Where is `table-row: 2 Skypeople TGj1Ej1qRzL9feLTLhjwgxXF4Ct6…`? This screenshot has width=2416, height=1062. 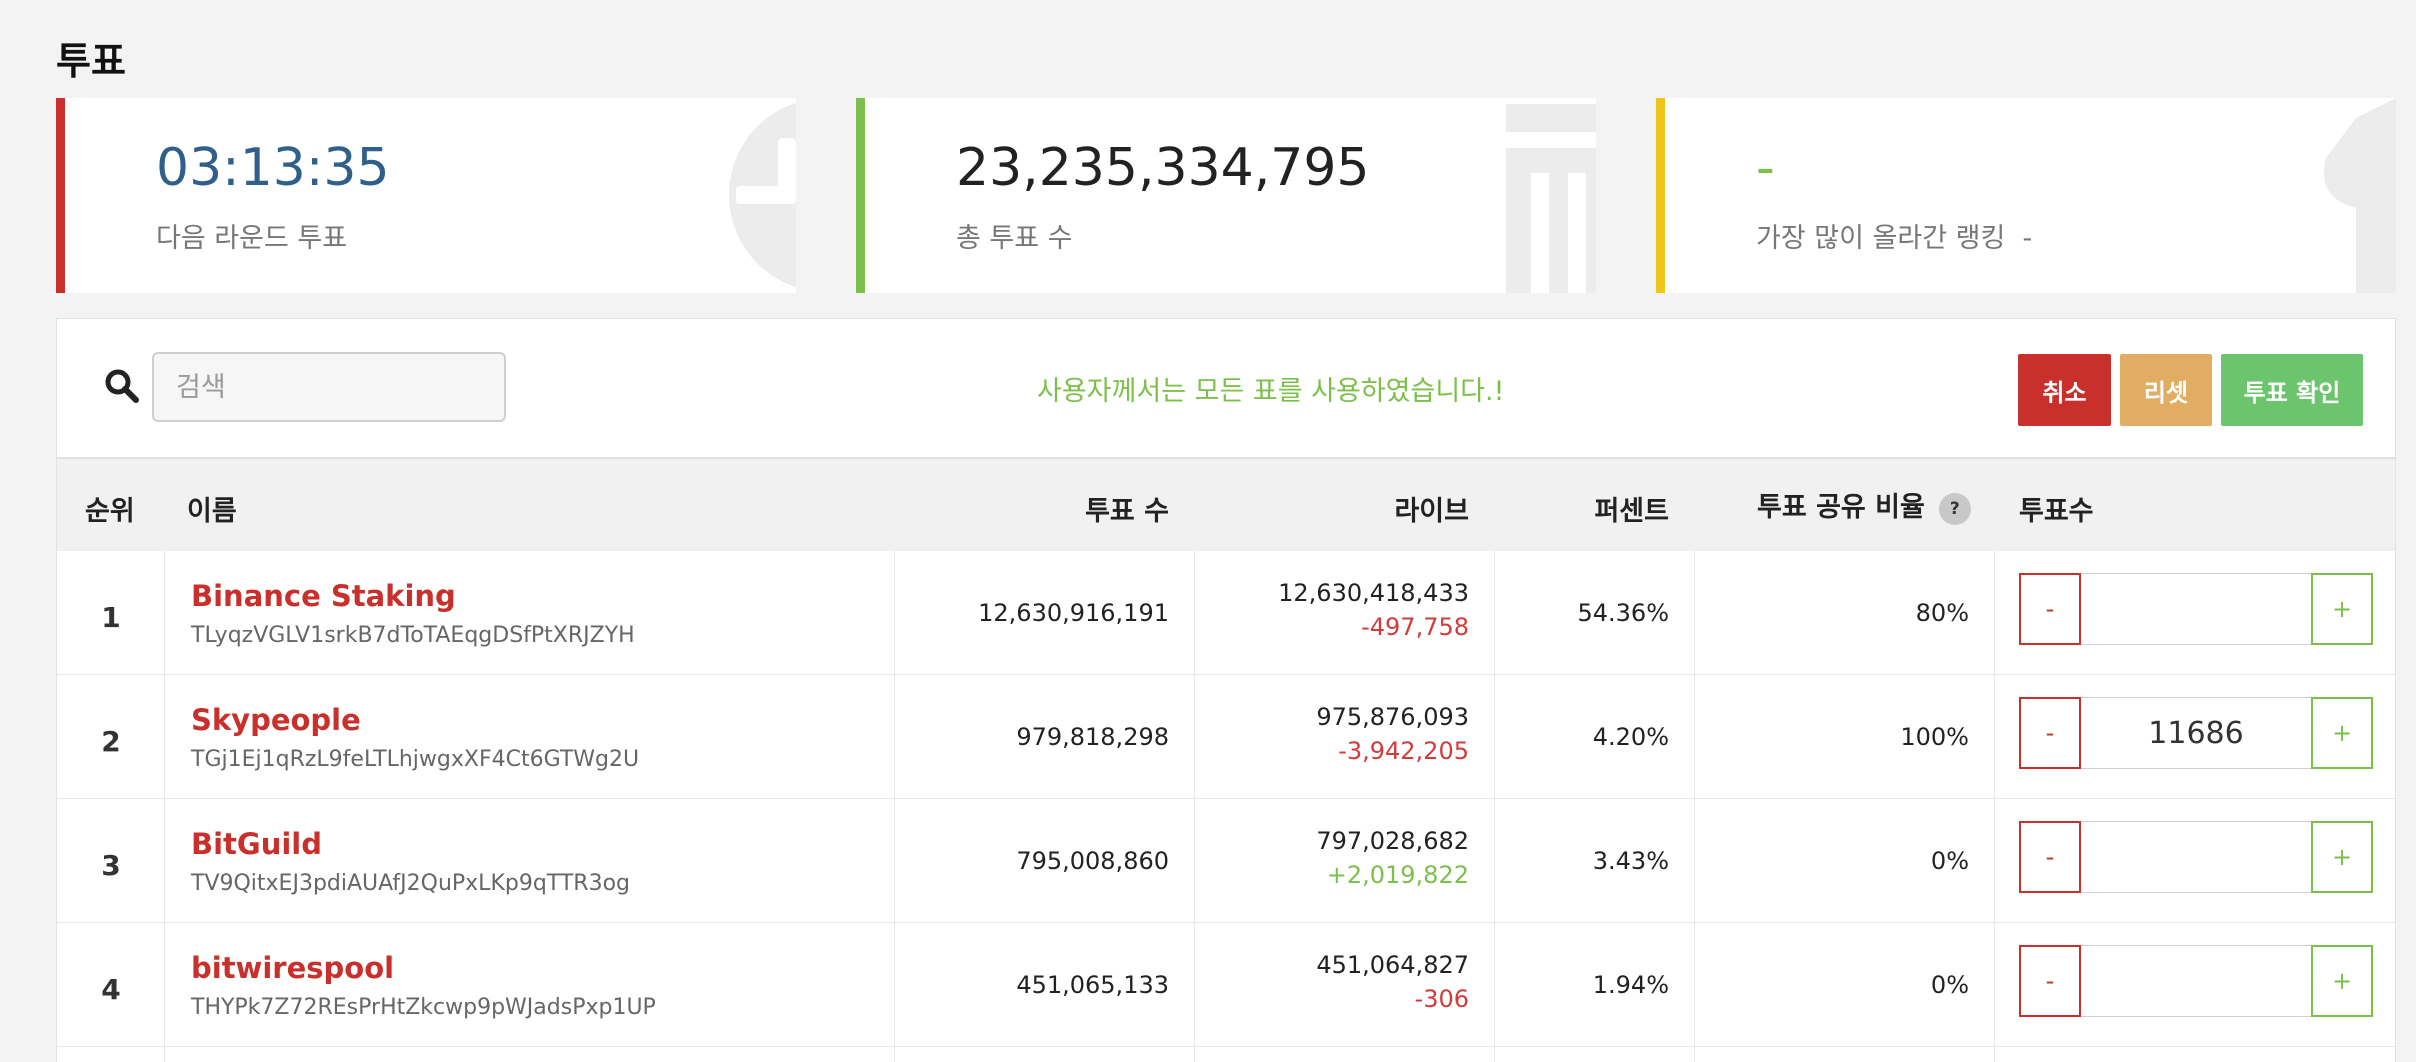
table-row: 2 Skypeople TGj1Ej1qRzL9feLTLhjwgxXF4Ct6… is located at coordinates (1226, 737).